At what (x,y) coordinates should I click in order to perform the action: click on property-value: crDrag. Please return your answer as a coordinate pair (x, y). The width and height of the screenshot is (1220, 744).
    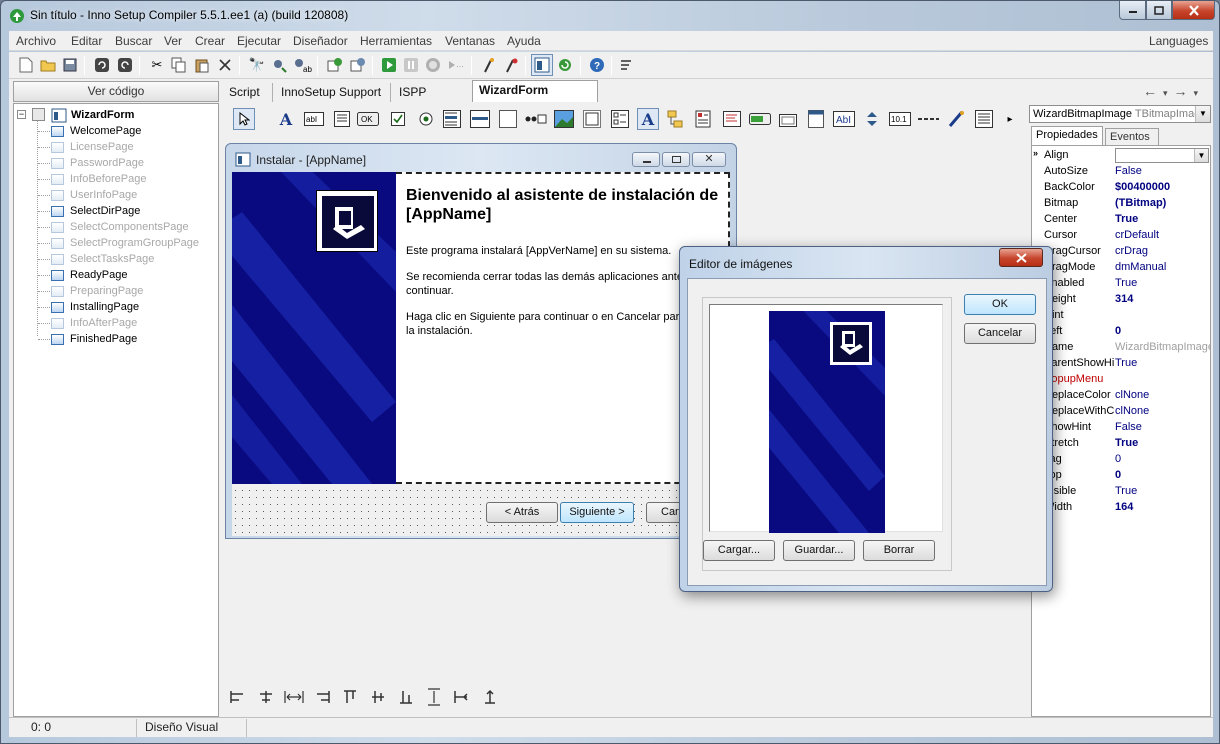
    Looking at the image, I should click on (1162, 251).